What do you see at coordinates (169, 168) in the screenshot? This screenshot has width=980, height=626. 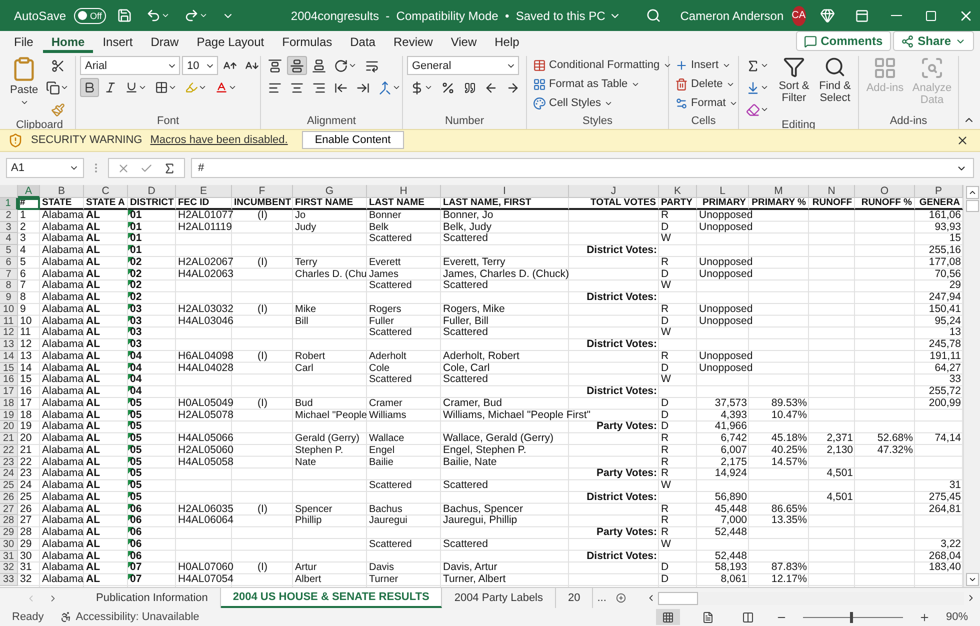 I see `insert-function-icon` at bounding box center [169, 168].